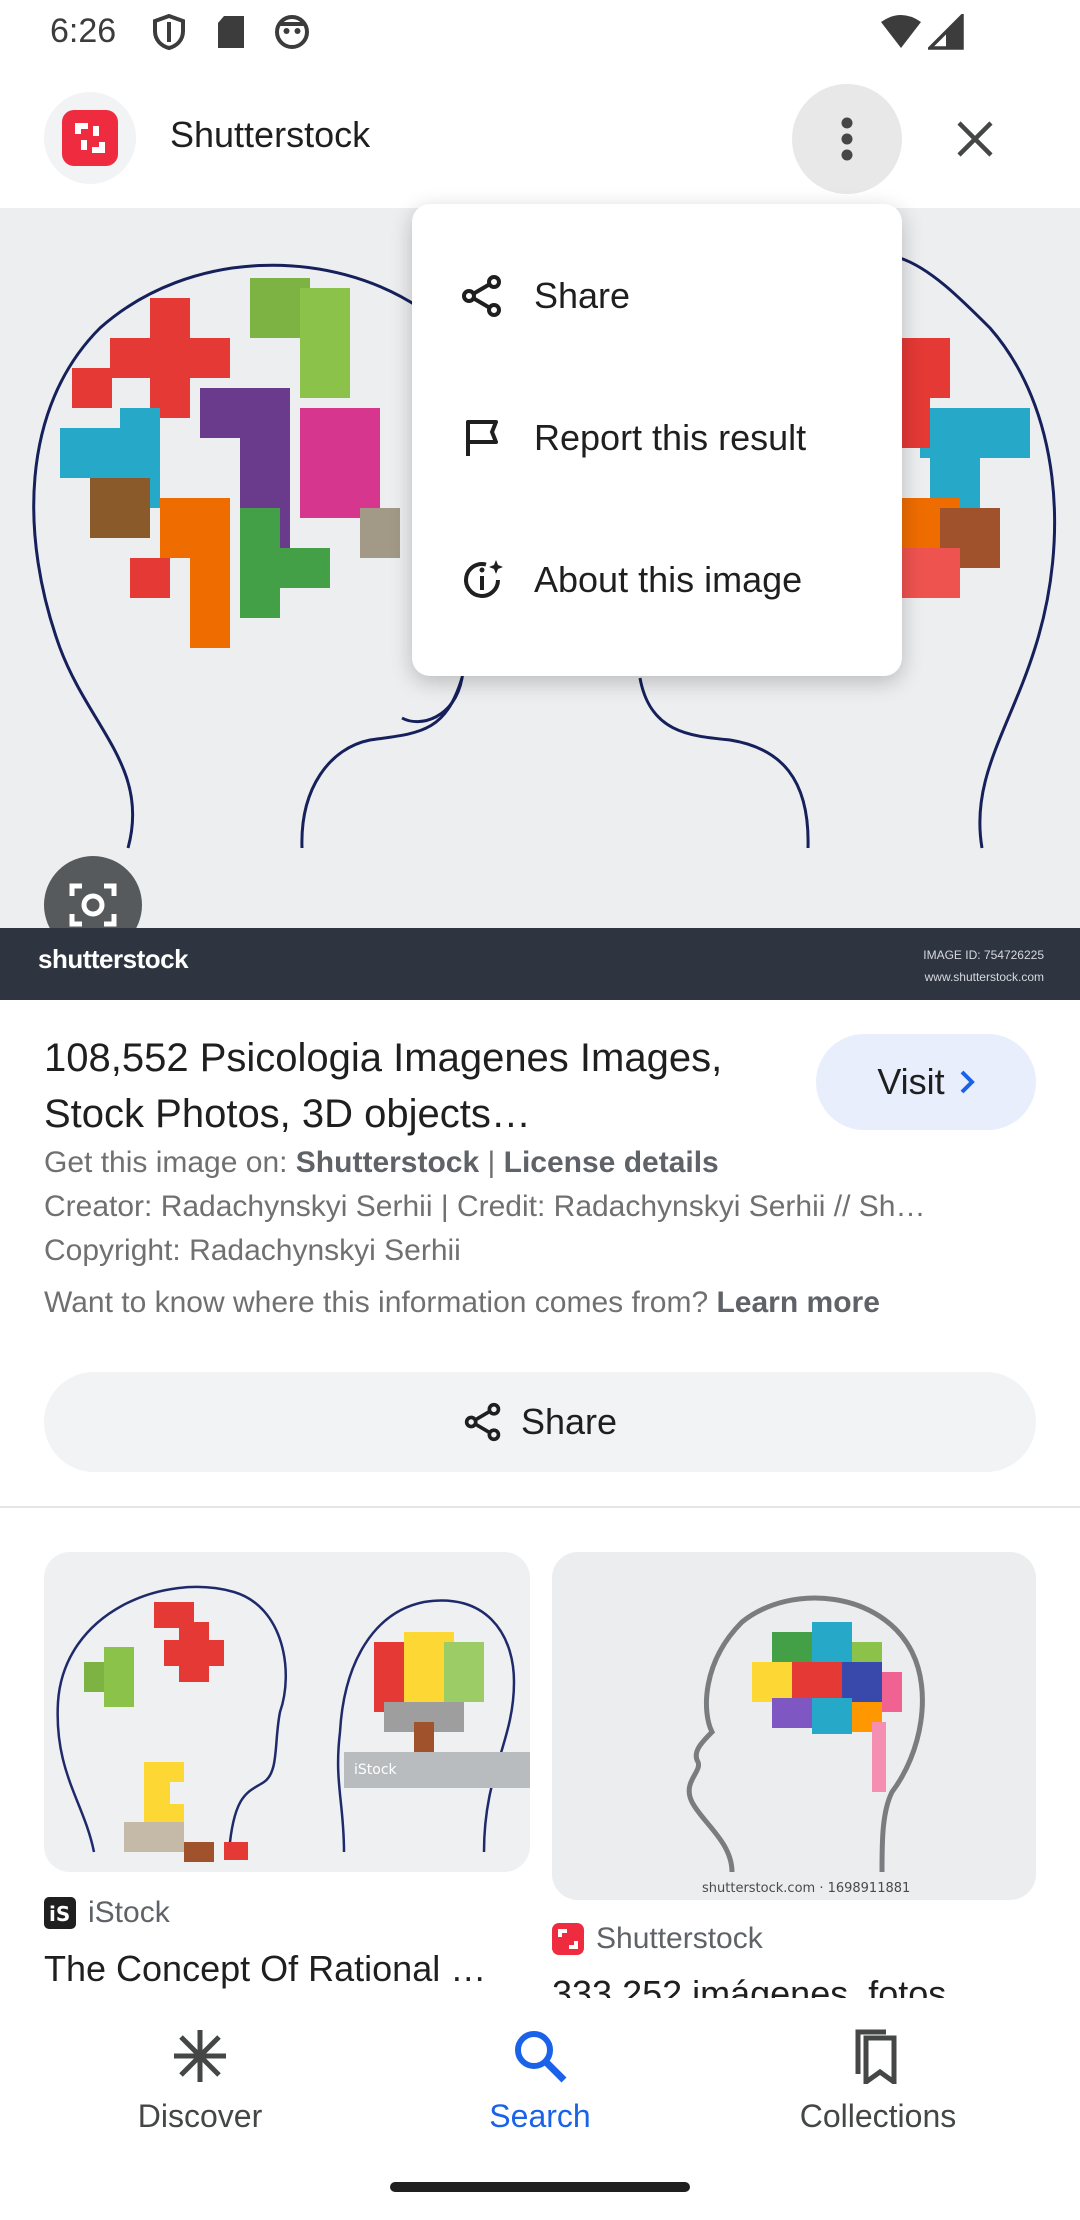  What do you see at coordinates (231, 34) in the screenshot?
I see `sd-card-icon` at bounding box center [231, 34].